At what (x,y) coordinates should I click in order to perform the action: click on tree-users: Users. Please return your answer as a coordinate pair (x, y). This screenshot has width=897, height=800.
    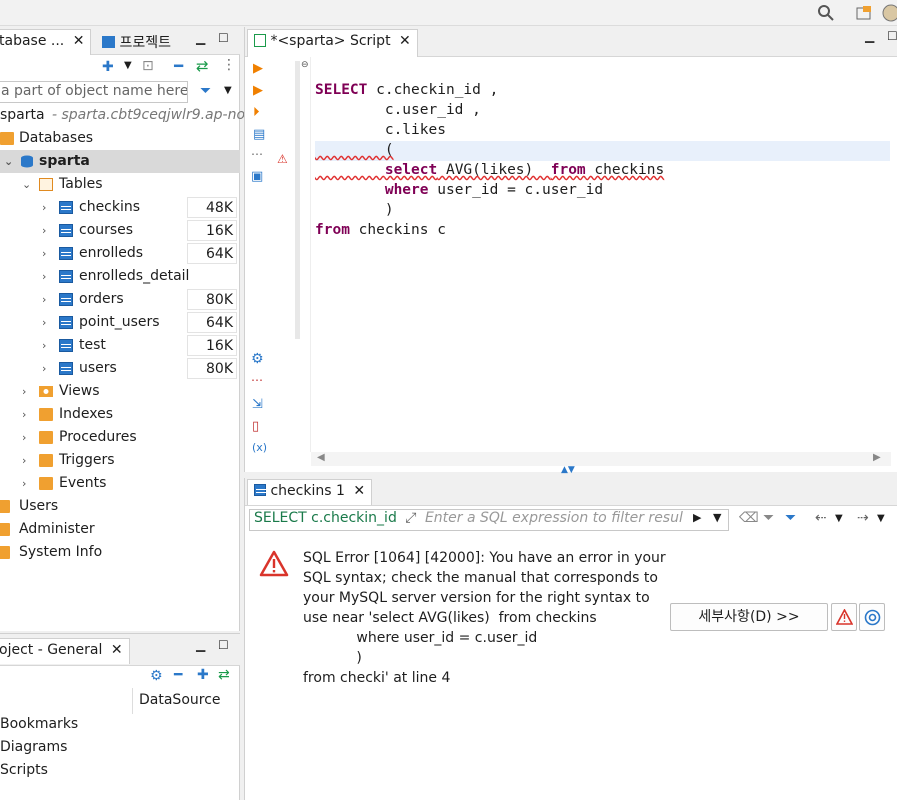
    Looking at the image, I should click on (120, 506).